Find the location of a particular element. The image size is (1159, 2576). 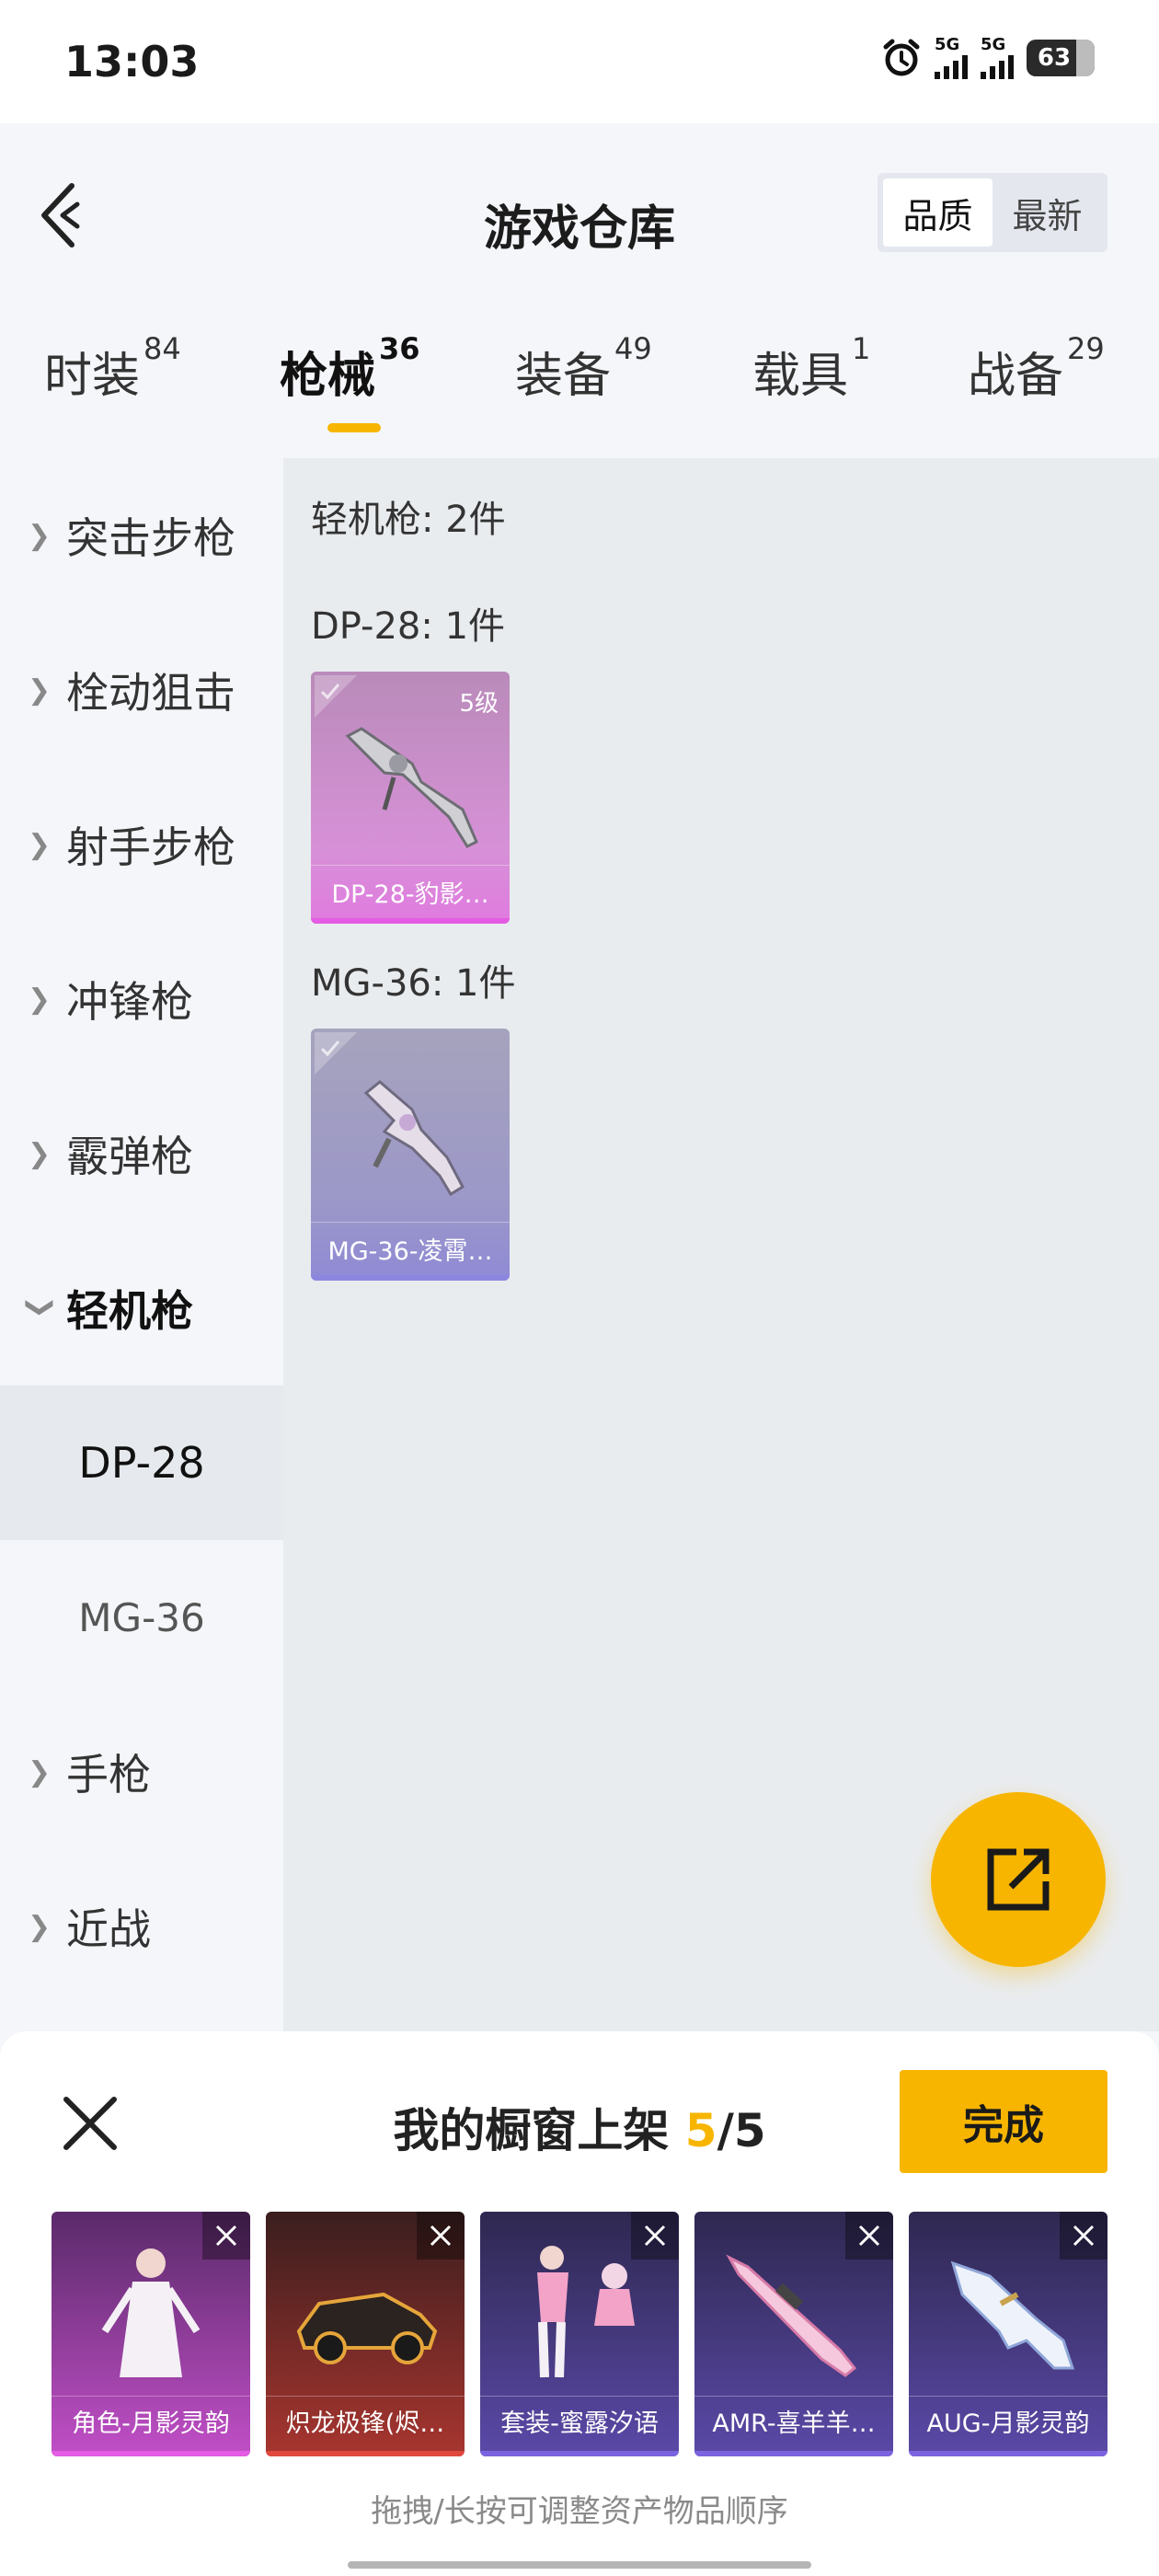

sidebar-subitem-dp28: DP-28 is located at coordinates (141, 1463).